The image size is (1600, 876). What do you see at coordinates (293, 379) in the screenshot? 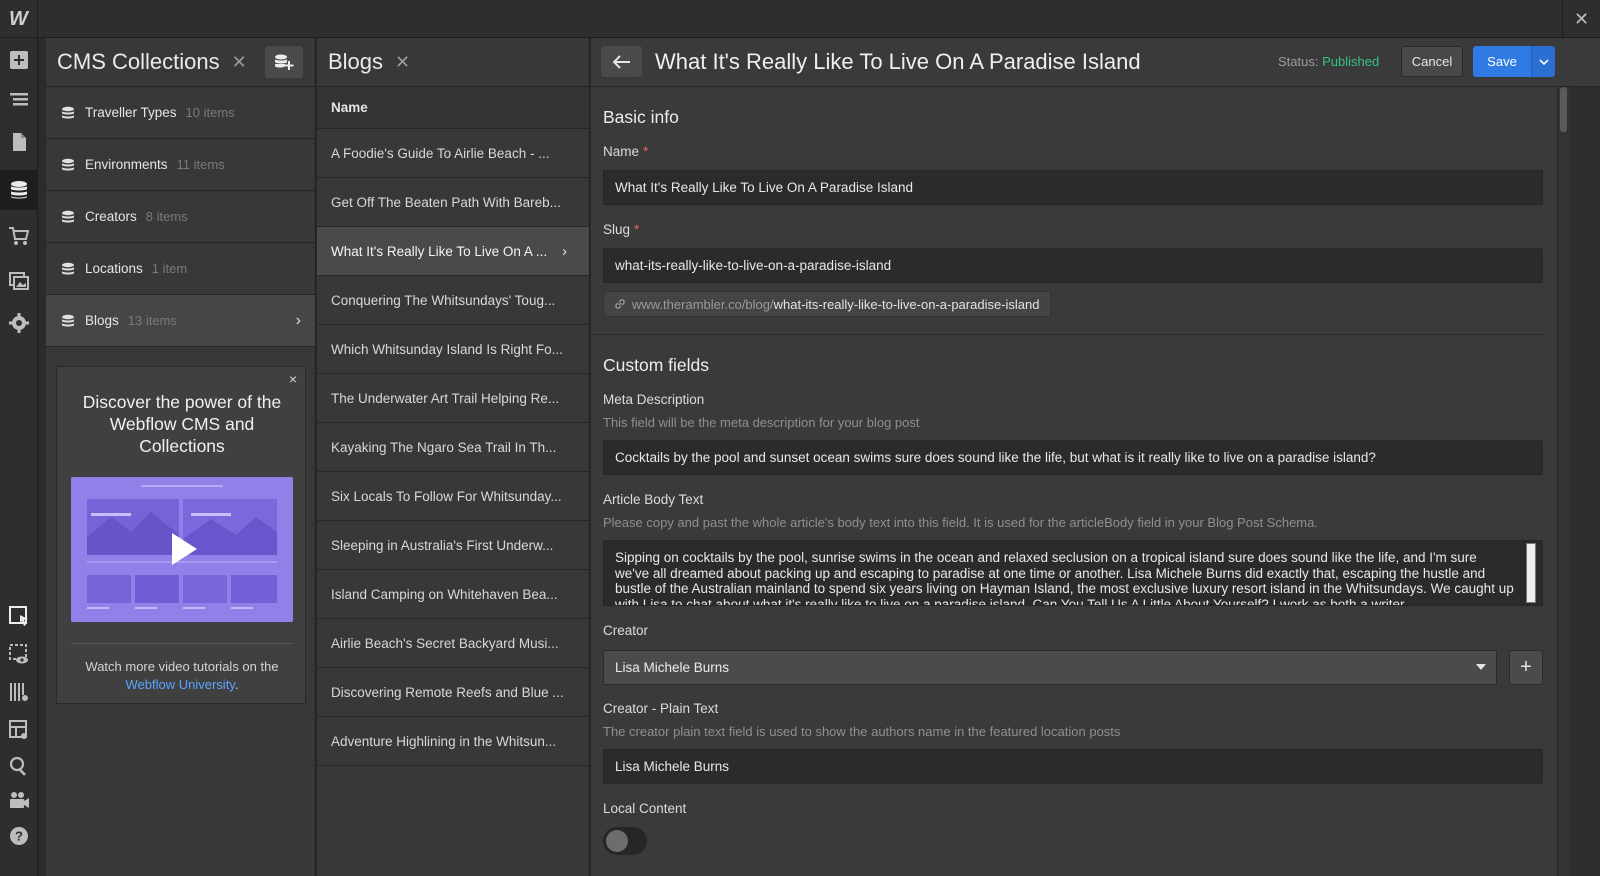
I see `close-promo-button: ×` at bounding box center [293, 379].